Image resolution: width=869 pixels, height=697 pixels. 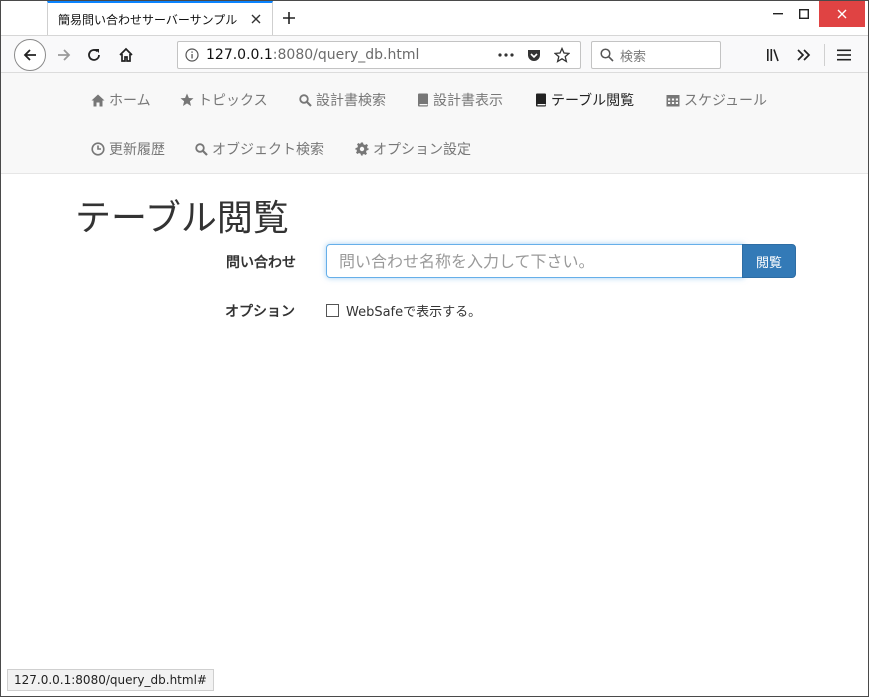 I want to click on reload-button, so click(x=94, y=55).